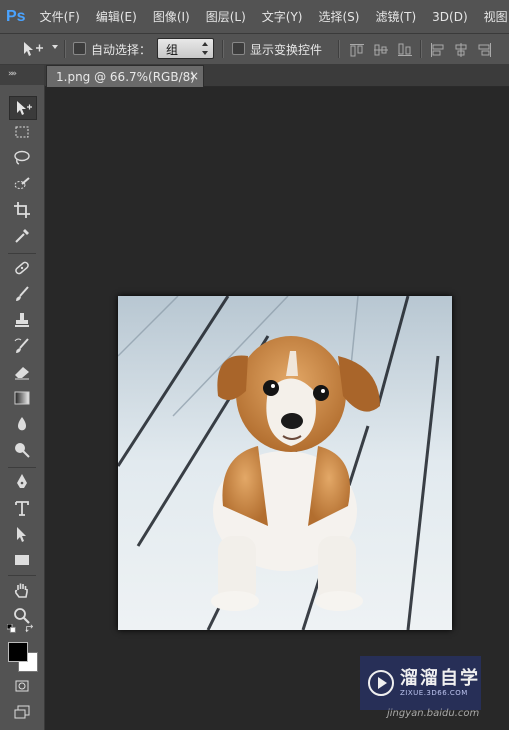 This screenshot has height=730, width=509. What do you see at coordinates (238, 48) in the screenshot?
I see `show-transform-checkbox` at bounding box center [238, 48].